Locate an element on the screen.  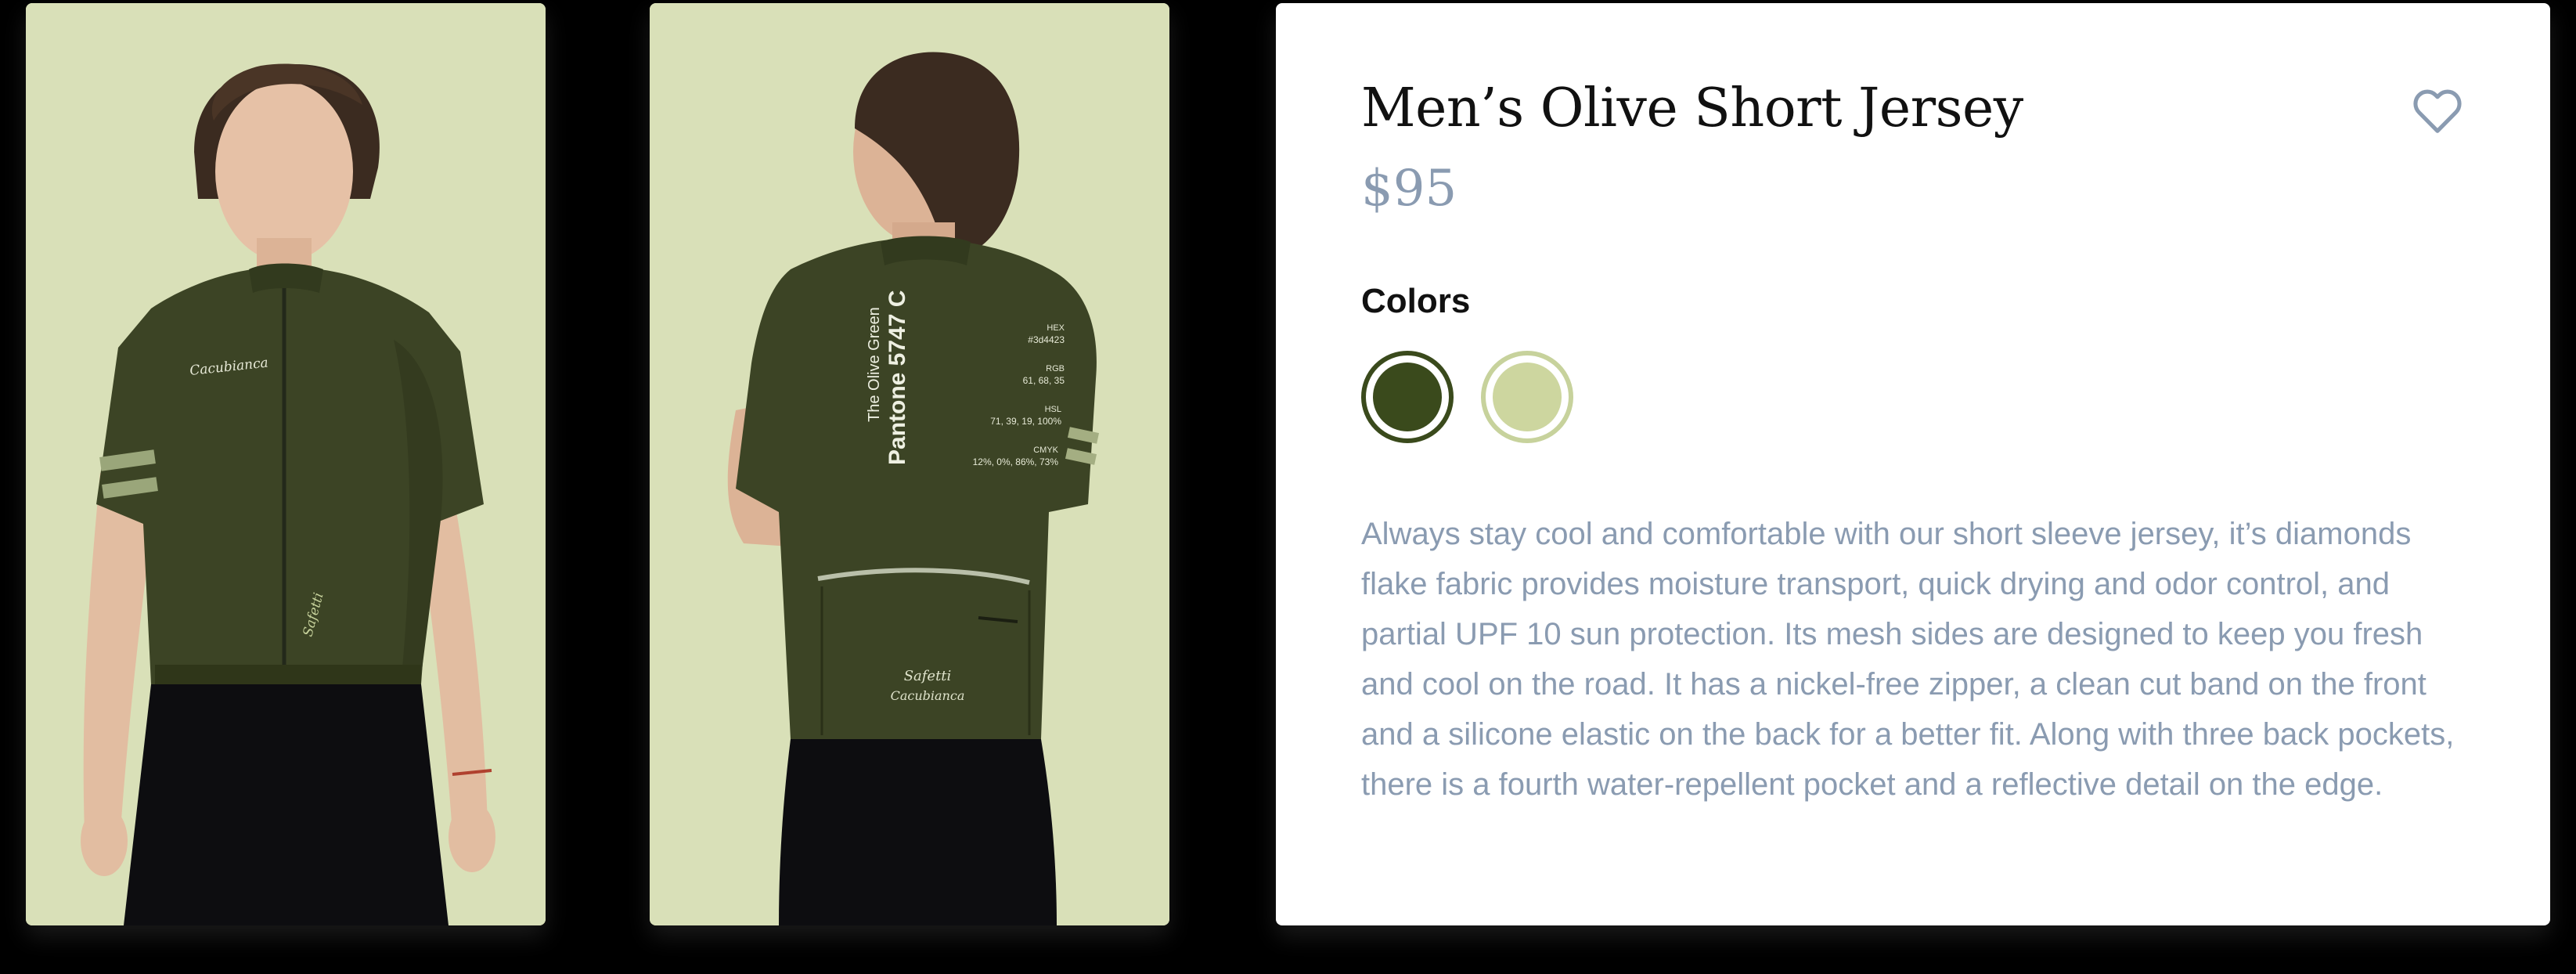
heart-icon is located at coordinates (2437, 111).